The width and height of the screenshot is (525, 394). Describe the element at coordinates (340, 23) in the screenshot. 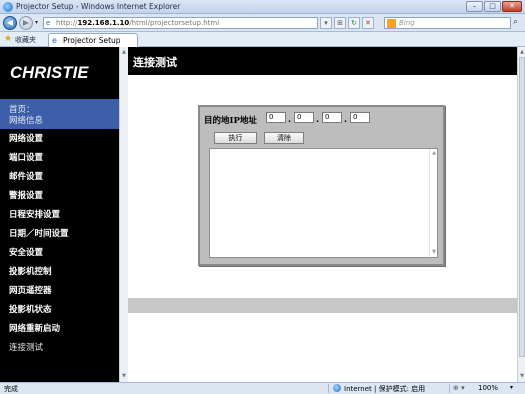

I see `compatibility-view-icon: ⊞` at that location.